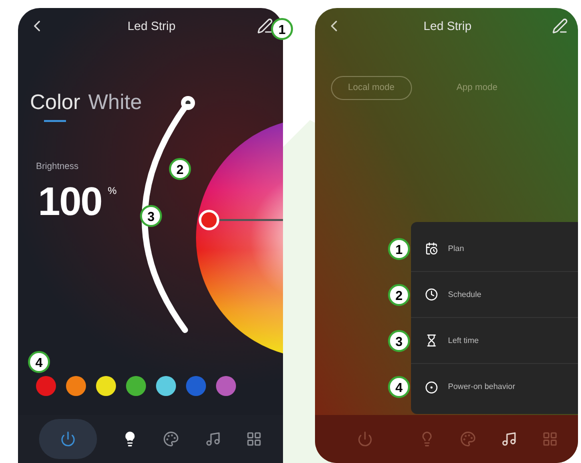  I want to click on palette-icon, so click(171, 439).